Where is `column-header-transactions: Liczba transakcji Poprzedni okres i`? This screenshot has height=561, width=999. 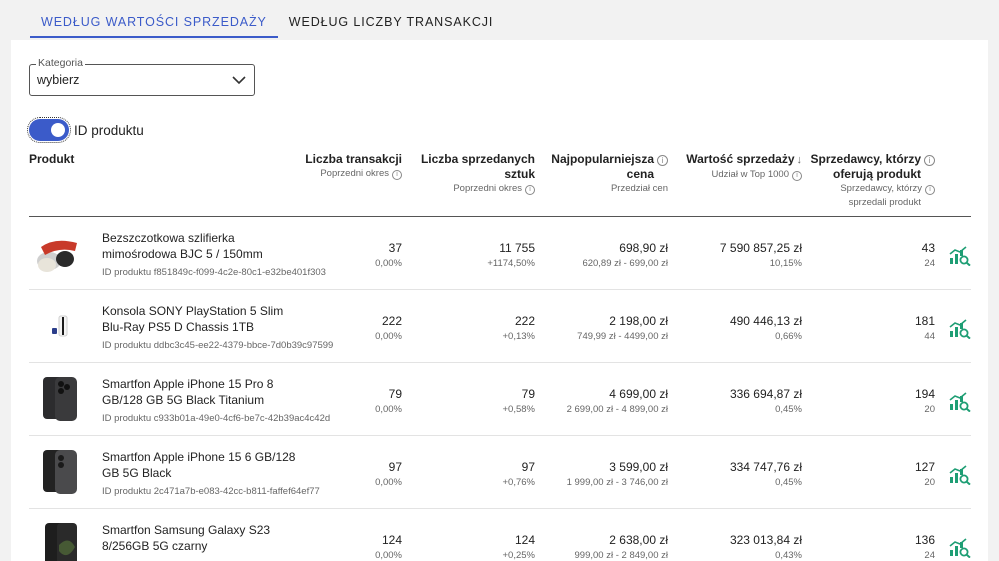
column-header-transactions: Liczba transakcji Poprzedni okres i is located at coordinates (353, 166).